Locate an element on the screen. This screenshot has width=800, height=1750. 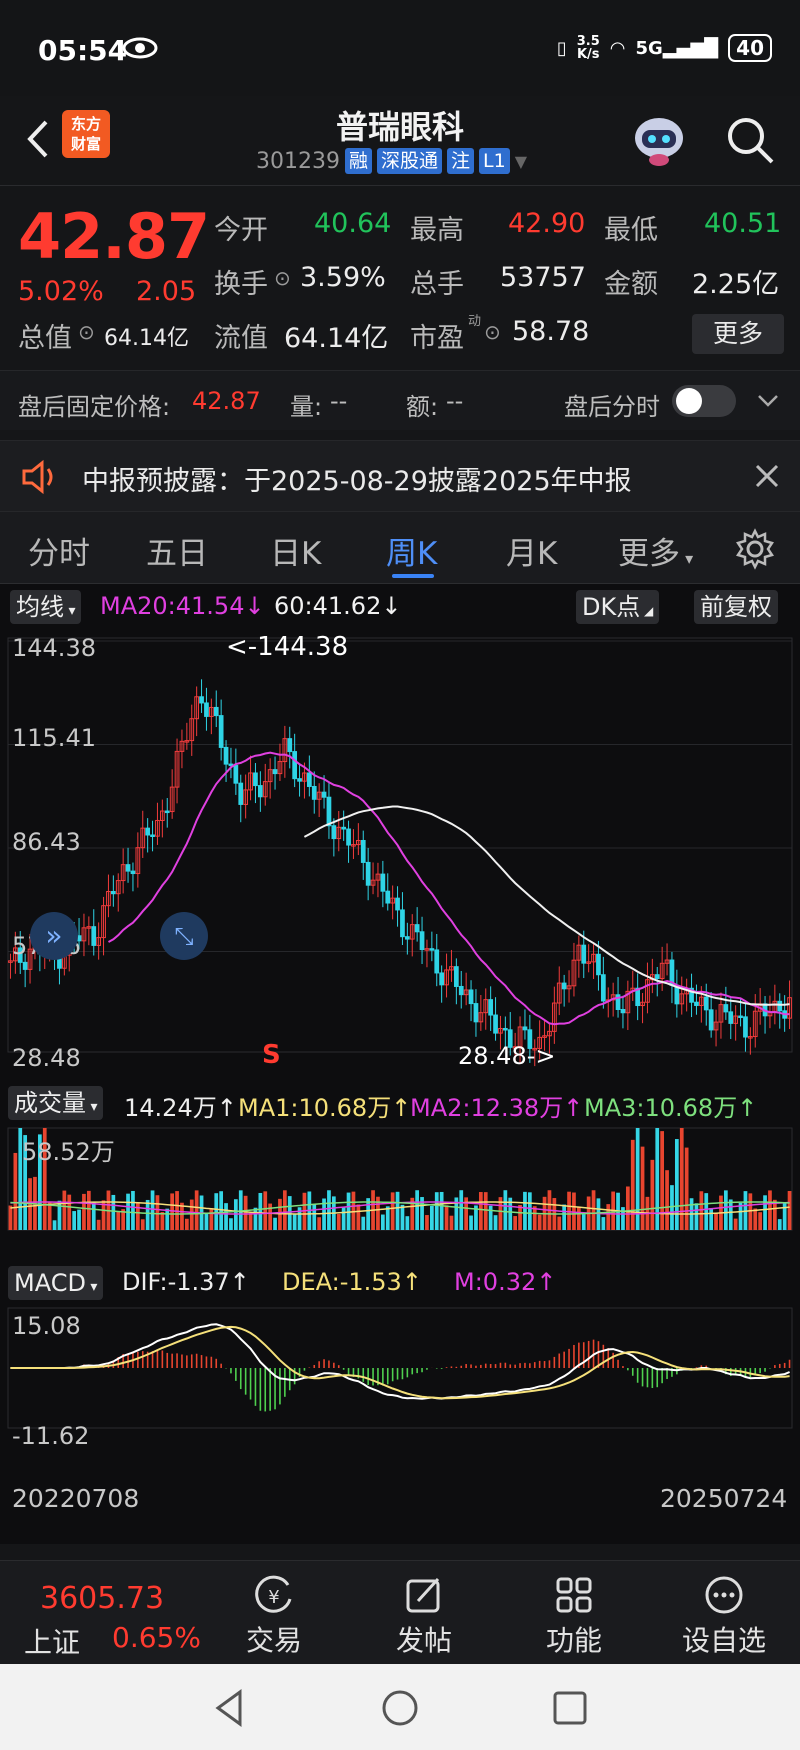
speaker-icon is located at coordinates (37, 477).